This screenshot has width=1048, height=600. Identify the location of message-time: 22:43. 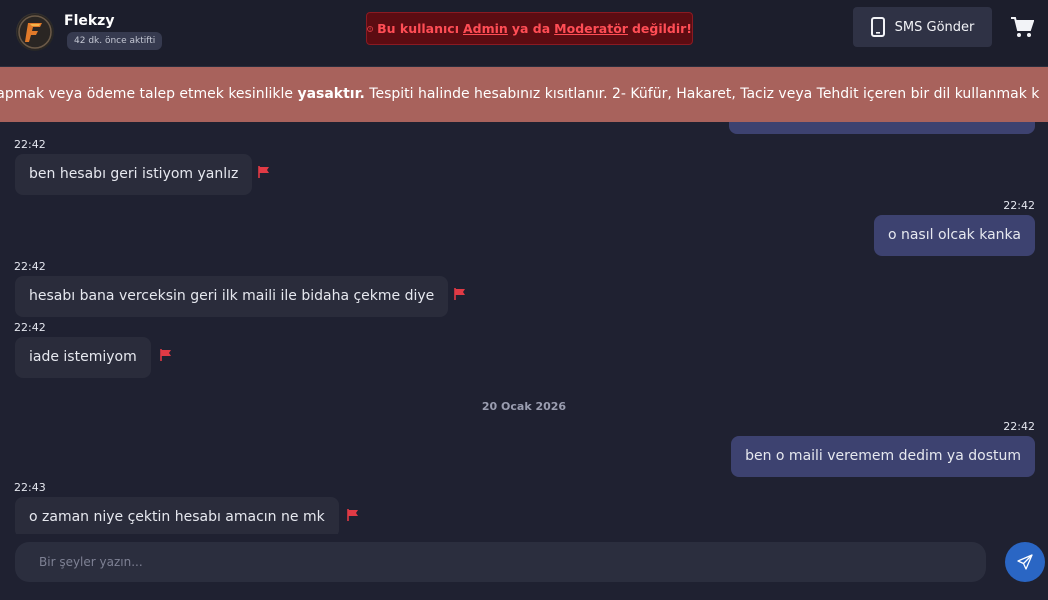
(30, 487).